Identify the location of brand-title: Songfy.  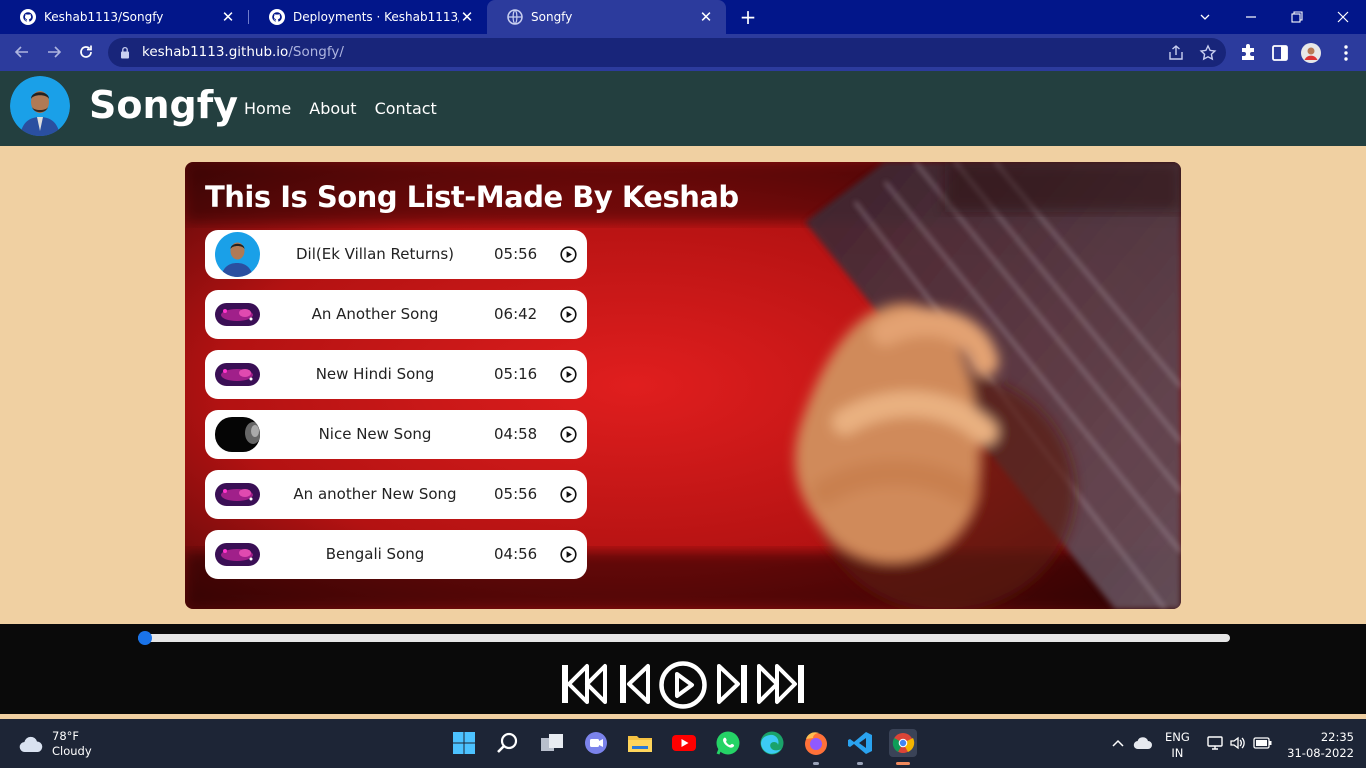
(163, 105).